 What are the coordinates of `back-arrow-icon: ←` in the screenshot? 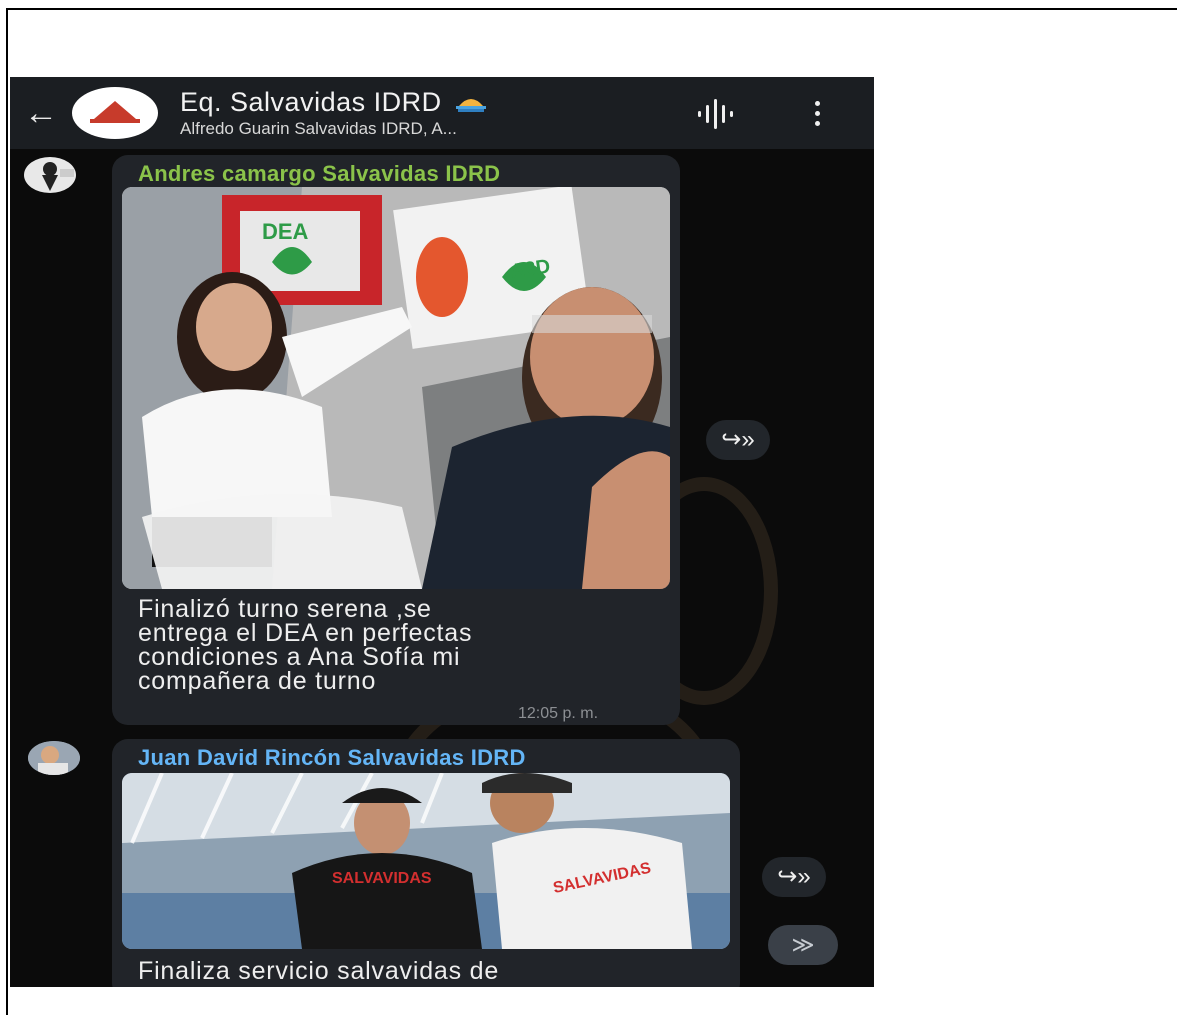 It's located at (44, 113).